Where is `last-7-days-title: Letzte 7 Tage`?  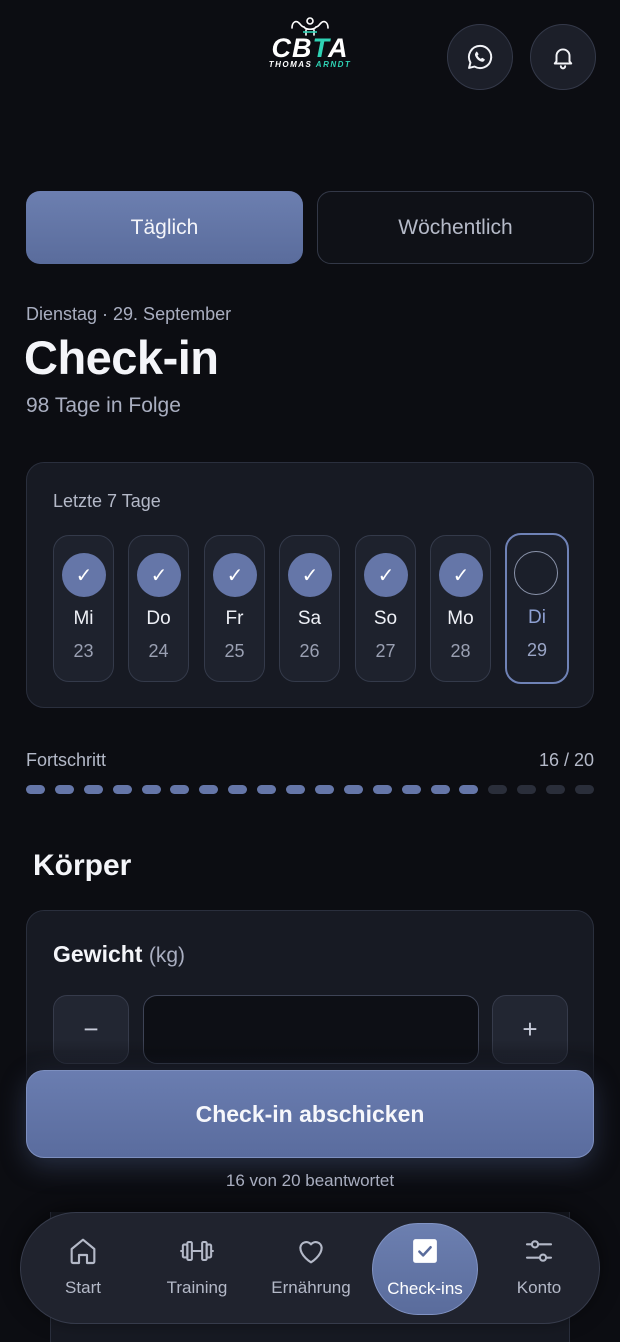
last-7-days-title: Letzte 7 Tage is located at coordinates (107, 501).